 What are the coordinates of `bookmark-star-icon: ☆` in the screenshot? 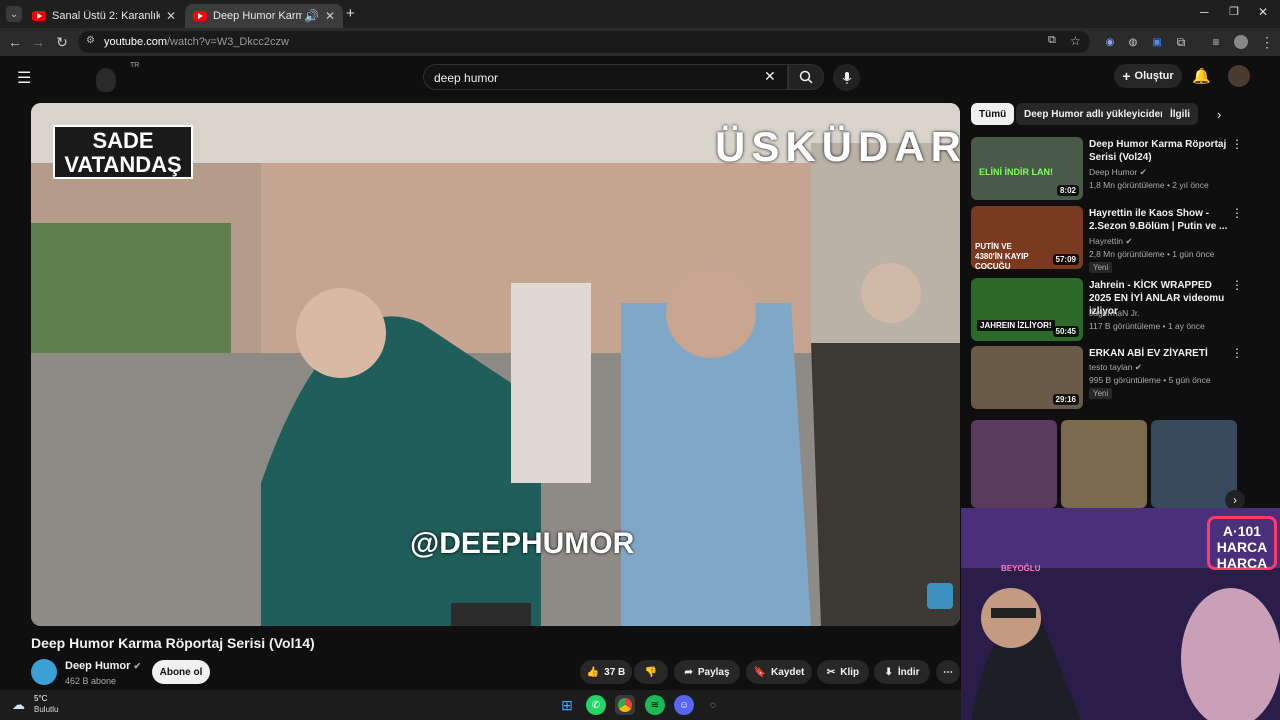 It's located at (1075, 41).